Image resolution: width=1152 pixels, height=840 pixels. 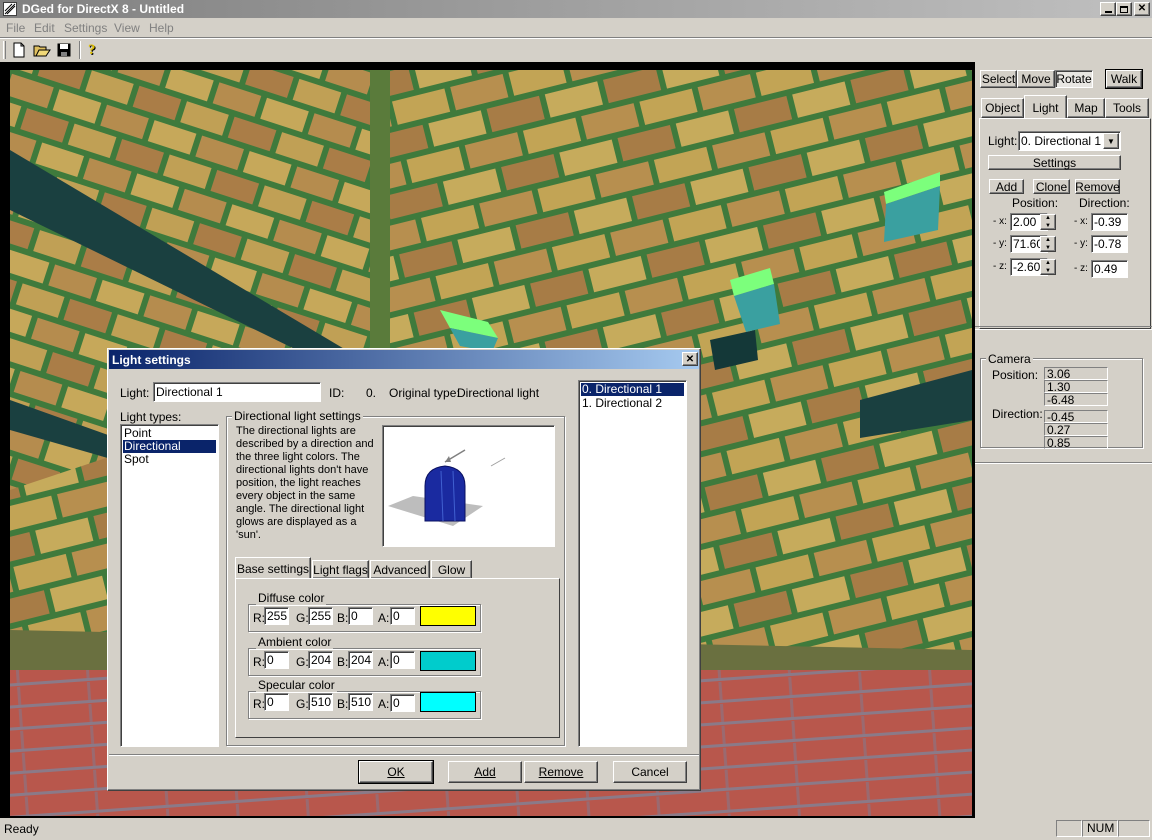 I want to click on minimize-icon, so click(x=1108, y=12).